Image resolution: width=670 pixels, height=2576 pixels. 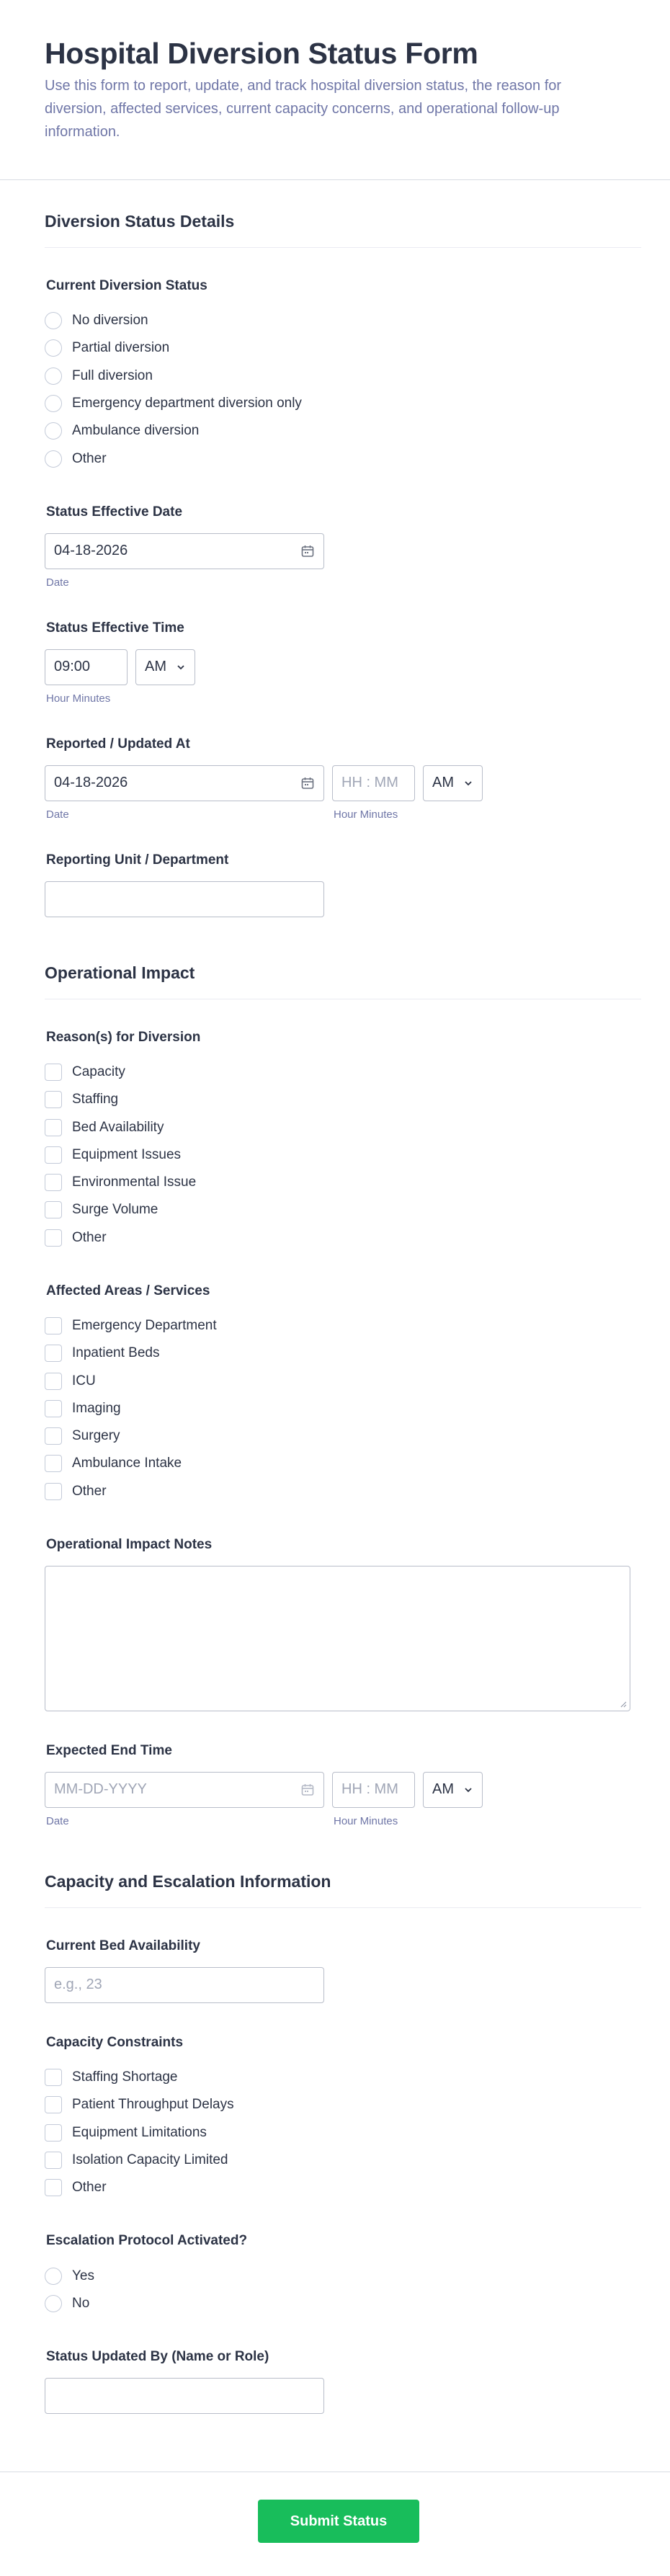 I want to click on checkbox-option: Surge Volume, so click(x=343, y=1210).